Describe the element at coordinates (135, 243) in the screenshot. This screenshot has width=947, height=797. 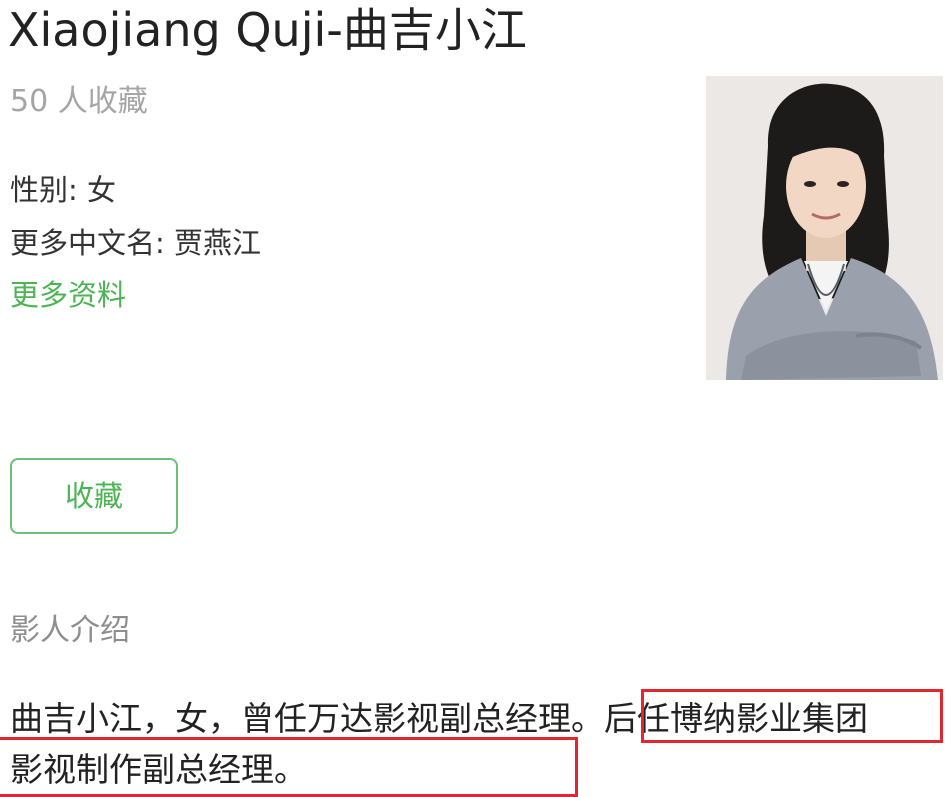
I see `alias-info: 更多中文名: 贾燕江` at that location.